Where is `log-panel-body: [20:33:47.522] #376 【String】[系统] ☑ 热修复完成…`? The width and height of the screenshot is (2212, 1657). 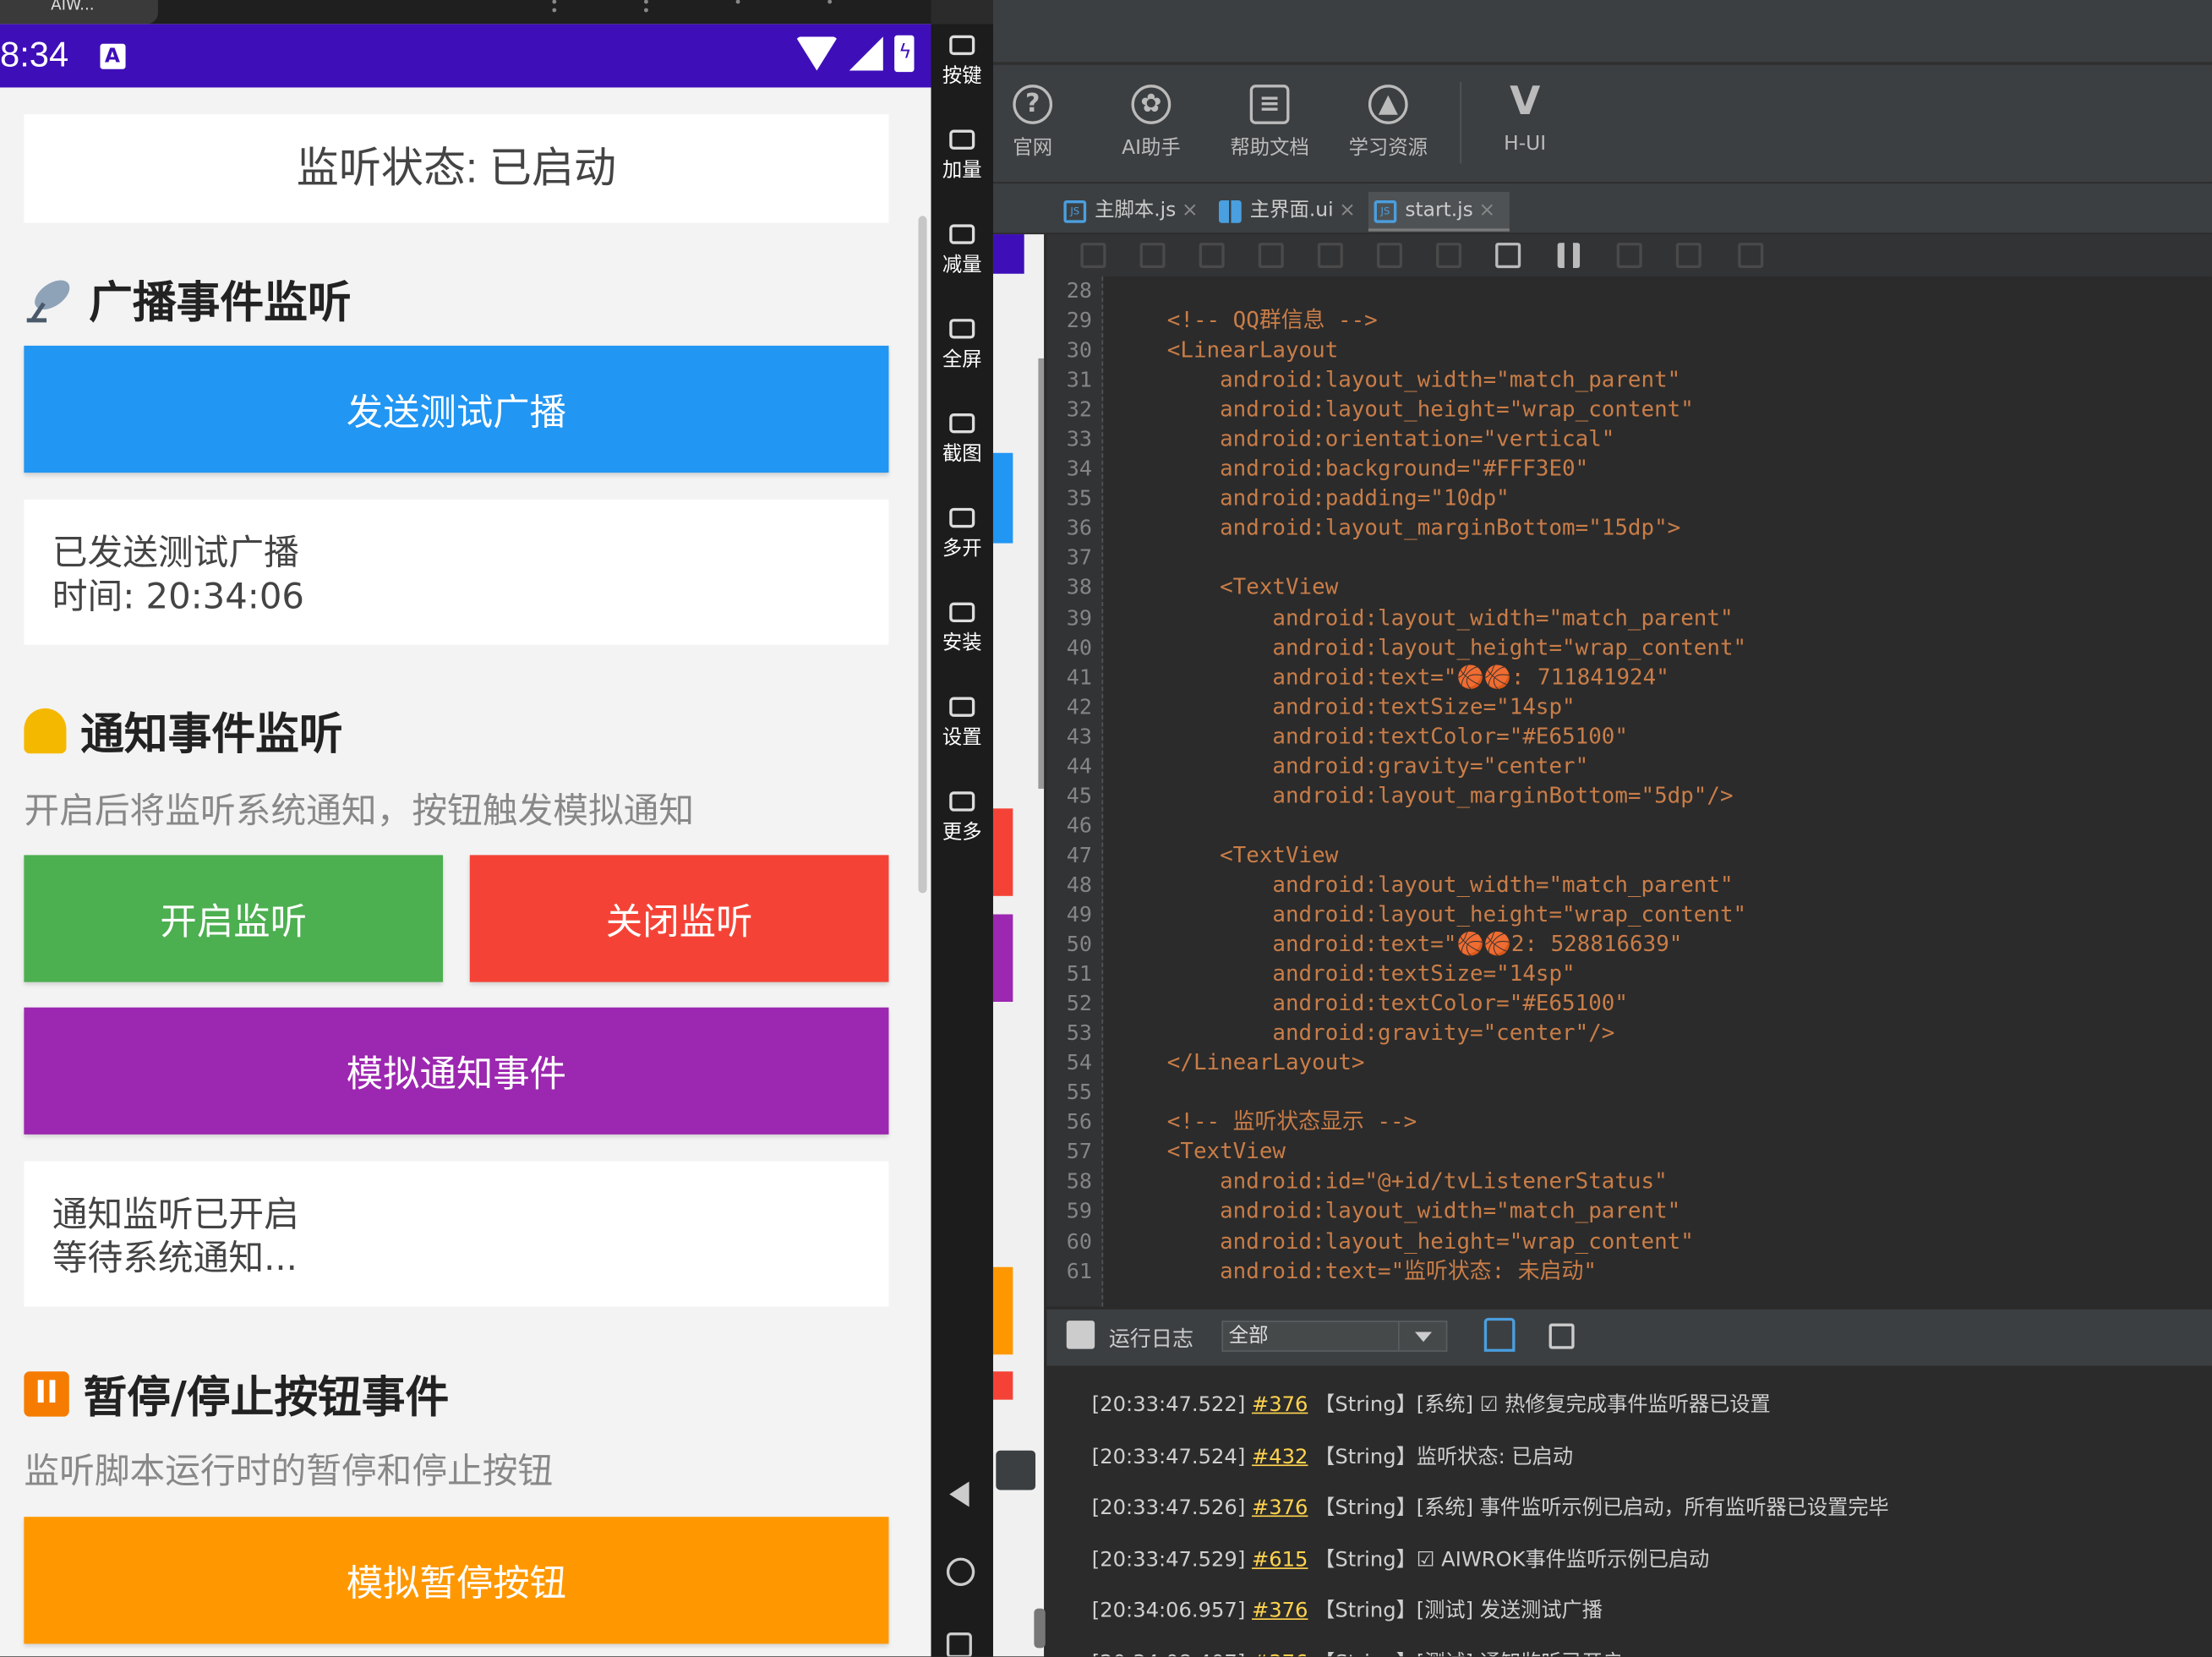 log-panel-body: [20:33:47.522] #376 【String】[系统] ☑ 热修复完成… is located at coordinates (1629, 1511).